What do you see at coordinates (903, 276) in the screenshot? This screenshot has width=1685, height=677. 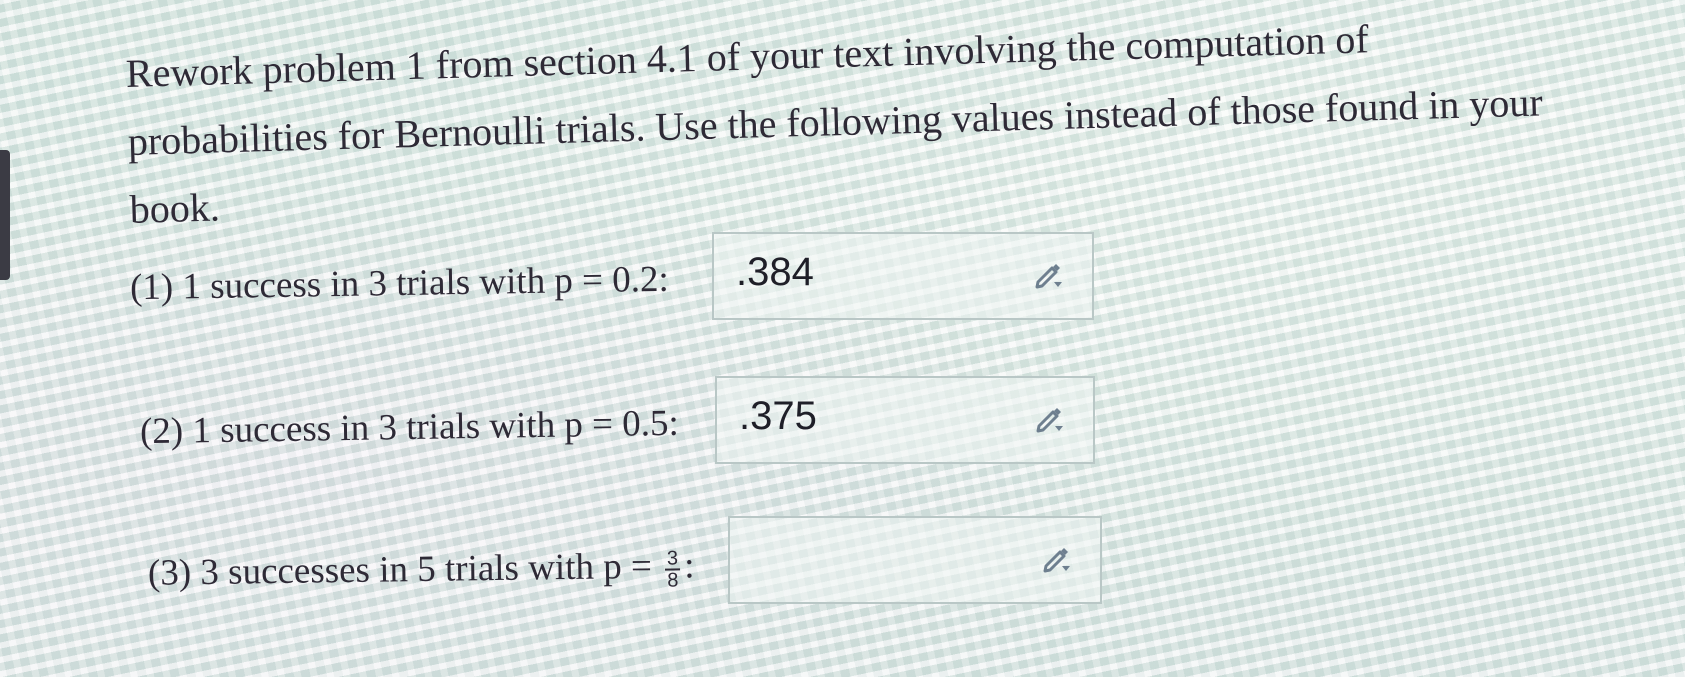 I see `item-1-answer-box: .384` at bounding box center [903, 276].